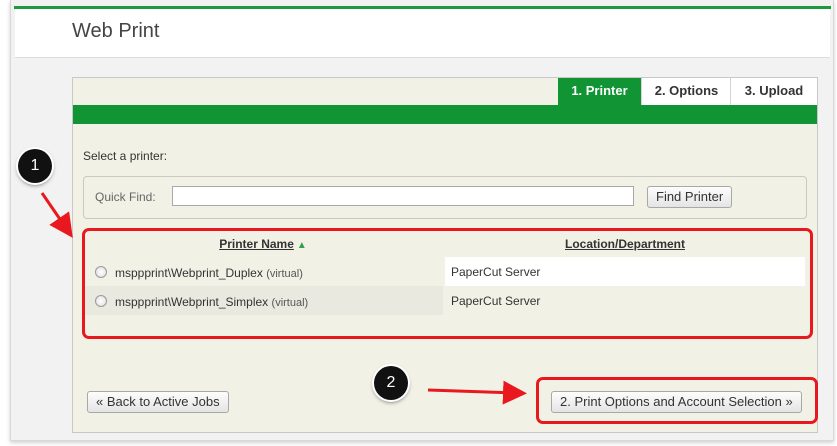 This screenshot has height=446, width=837. Describe the element at coordinates (391, 383) in the screenshot. I see `annotation-badge-2: 2` at that location.